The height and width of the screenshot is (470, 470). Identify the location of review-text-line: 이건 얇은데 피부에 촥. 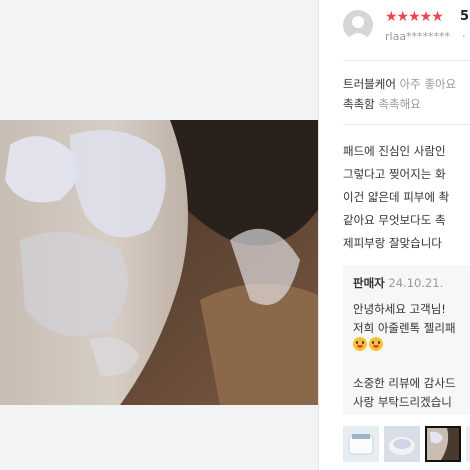
(396, 197).